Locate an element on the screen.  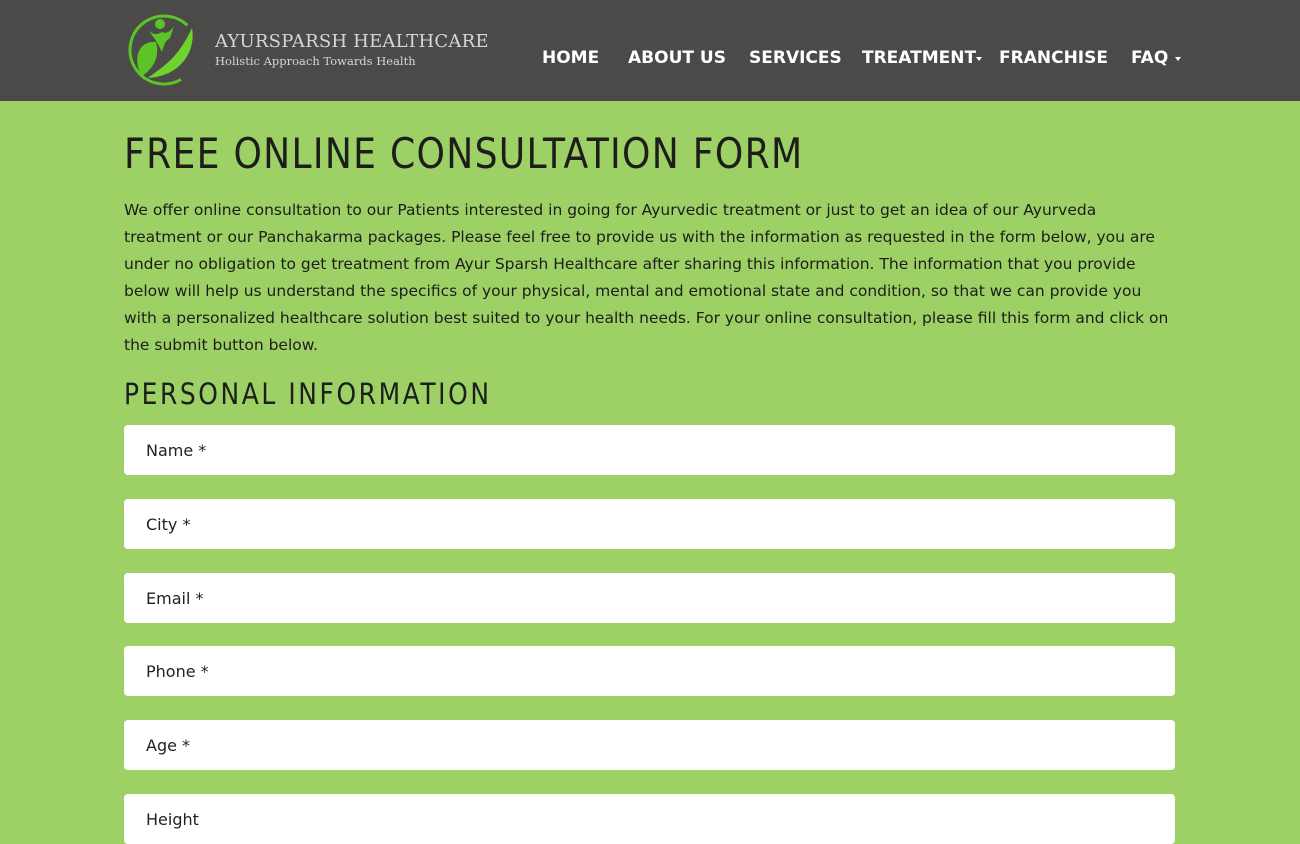
nav-item-faq: FAQ is located at coordinates (1149, 58).